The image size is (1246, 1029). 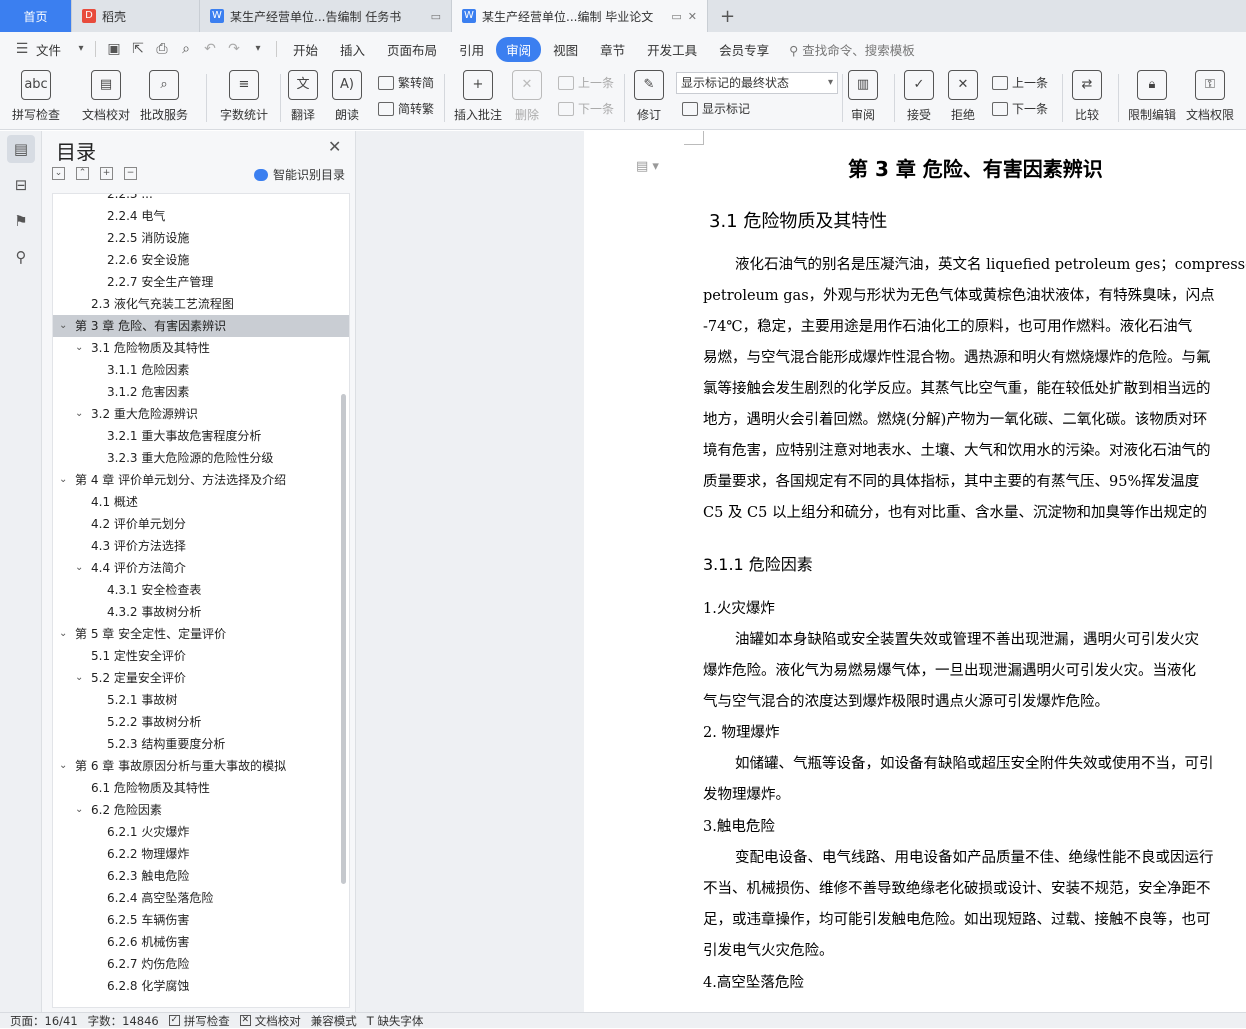 What do you see at coordinates (201, 876) in the screenshot?
I see `toc-item: 6.2.3 触电危险` at bounding box center [201, 876].